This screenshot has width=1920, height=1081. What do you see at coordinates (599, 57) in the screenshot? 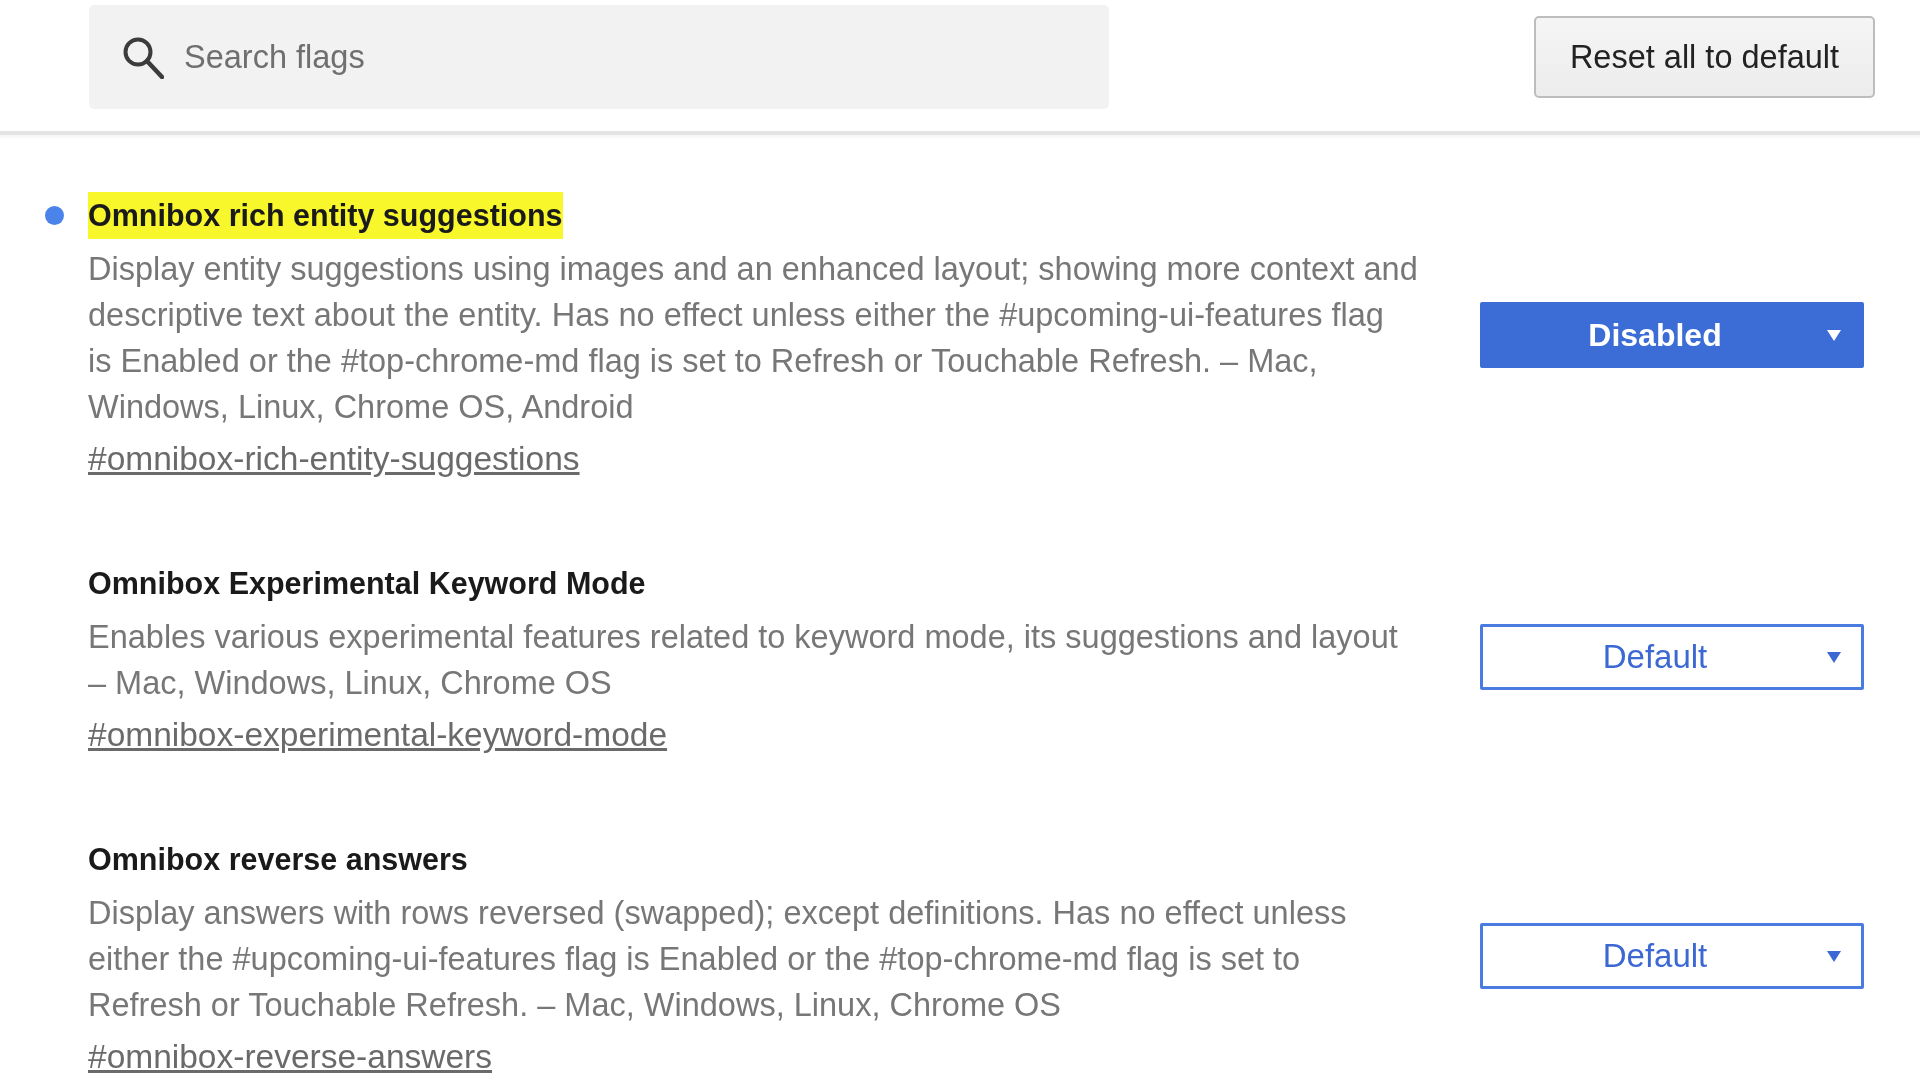
I see `search-field: Search flags` at bounding box center [599, 57].